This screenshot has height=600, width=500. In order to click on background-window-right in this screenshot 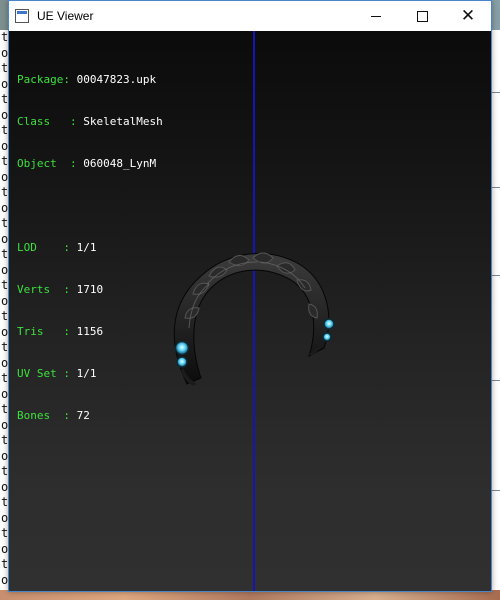, I will do `click(495, 315)`.